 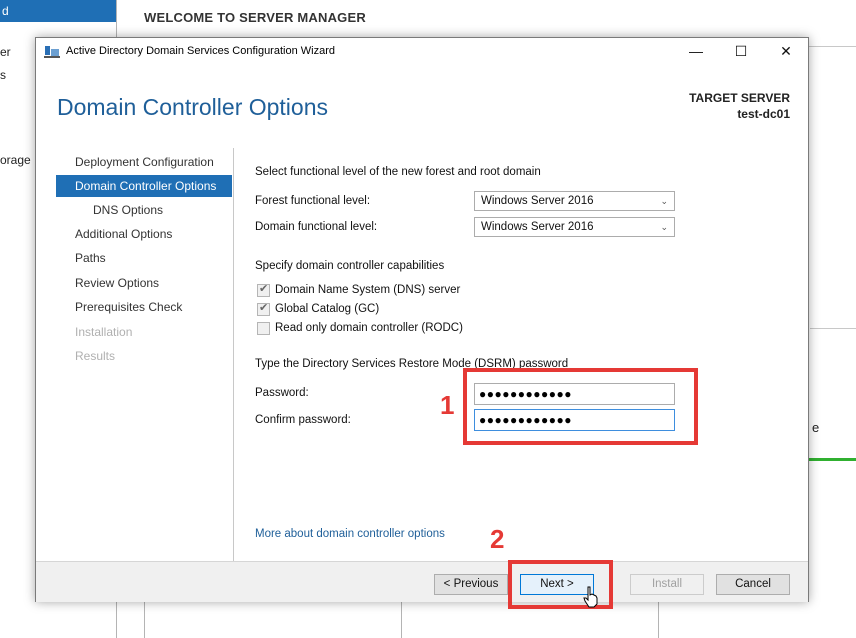 I want to click on annotation-number-2: 2, so click(x=497, y=539).